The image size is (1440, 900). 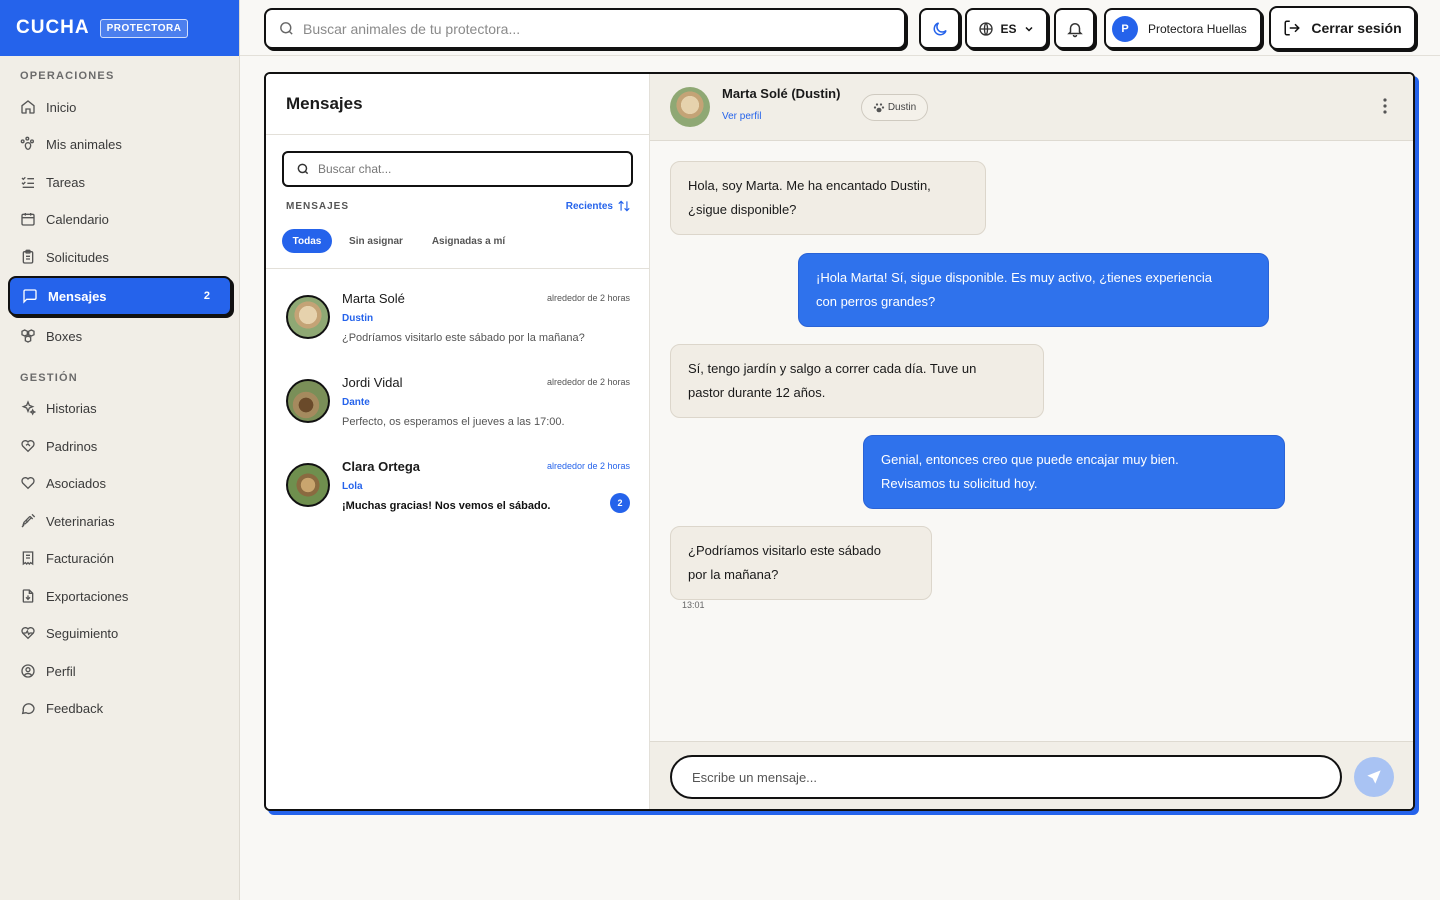 What do you see at coordinates (693, 605) in the screenshot?
I see `message-timestamp: 13:01` at bounding box center [693, 605].